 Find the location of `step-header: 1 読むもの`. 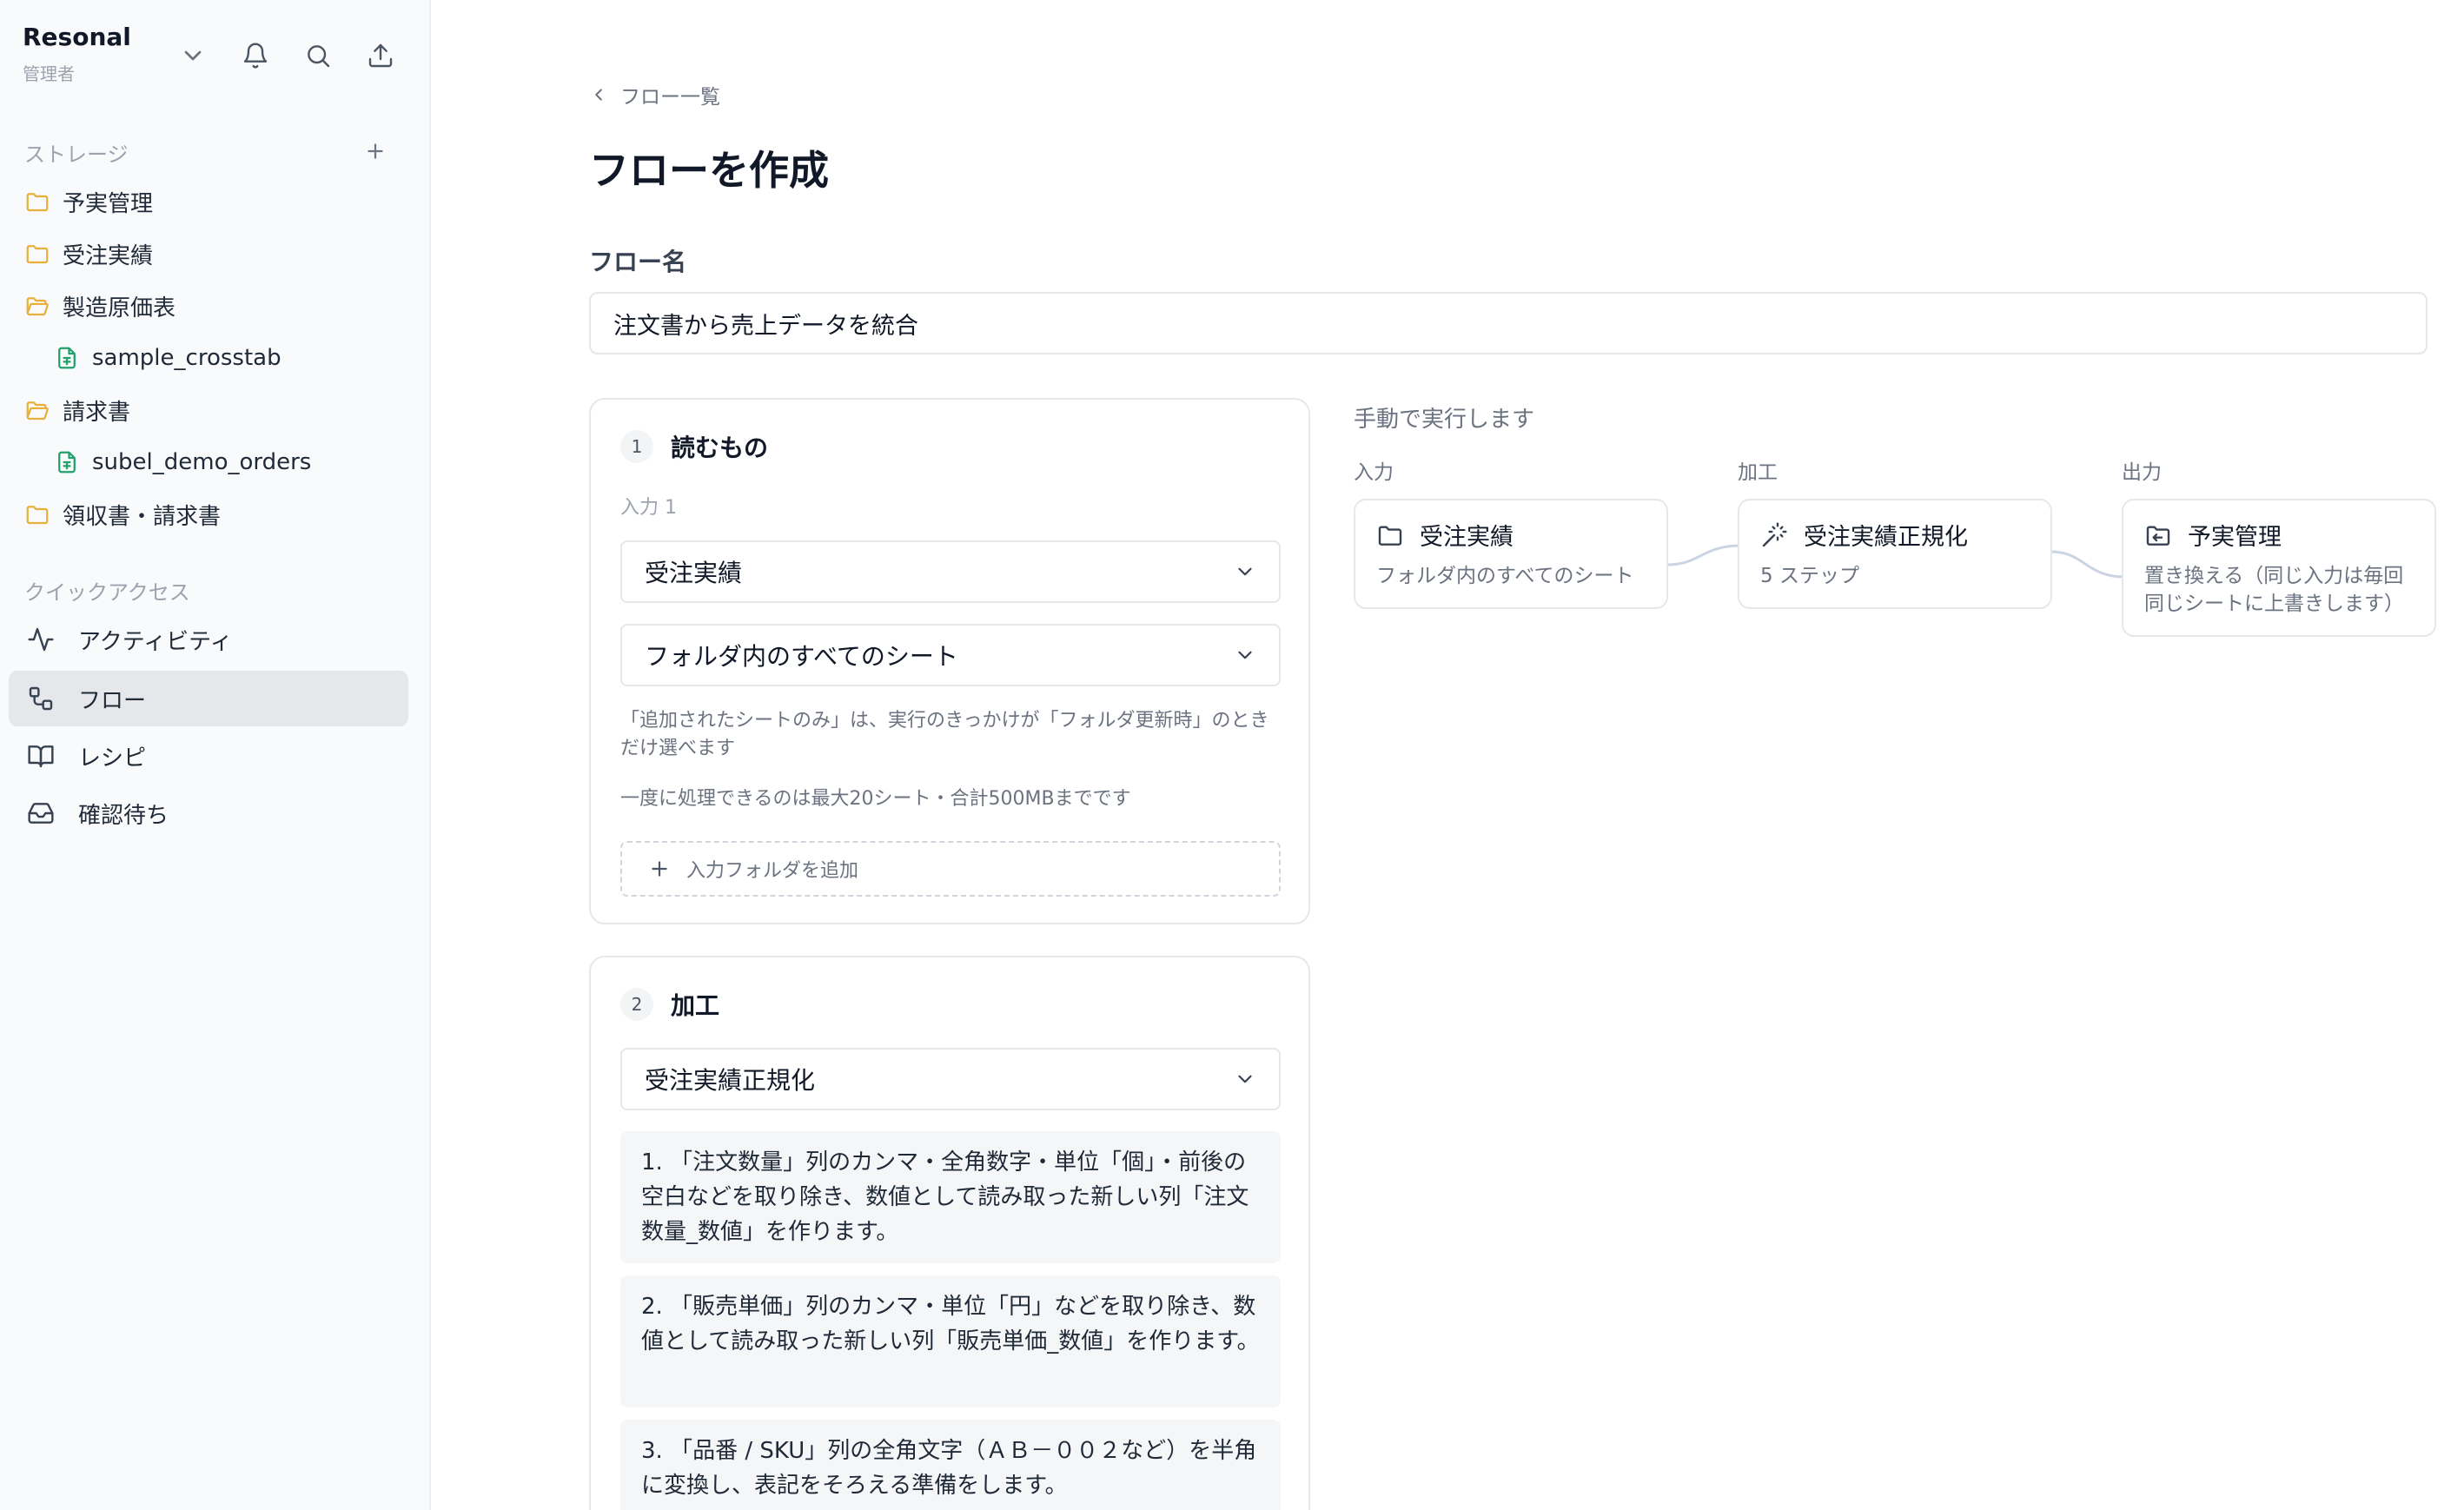

step-header: 1 読むもの is located at coordinates (694, 446).